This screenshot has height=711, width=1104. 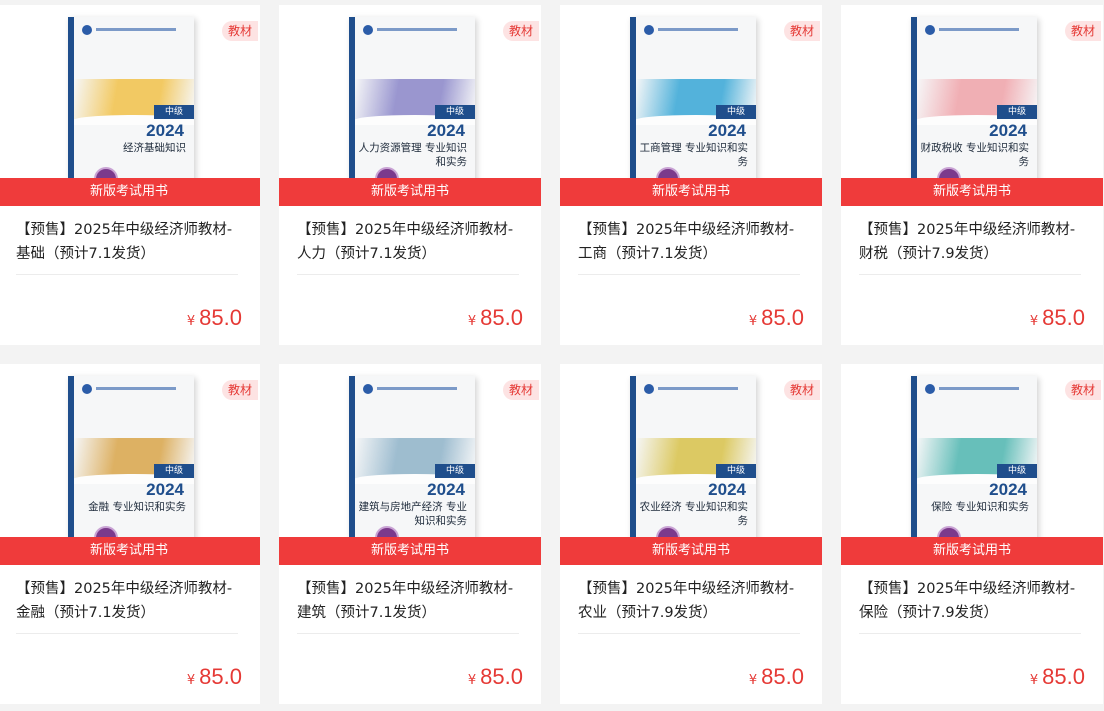 What do you see at coordinates (154, 148) in the screenshot?
I see `cover-title: 经济基础知识` at bounding box center [154, 148].